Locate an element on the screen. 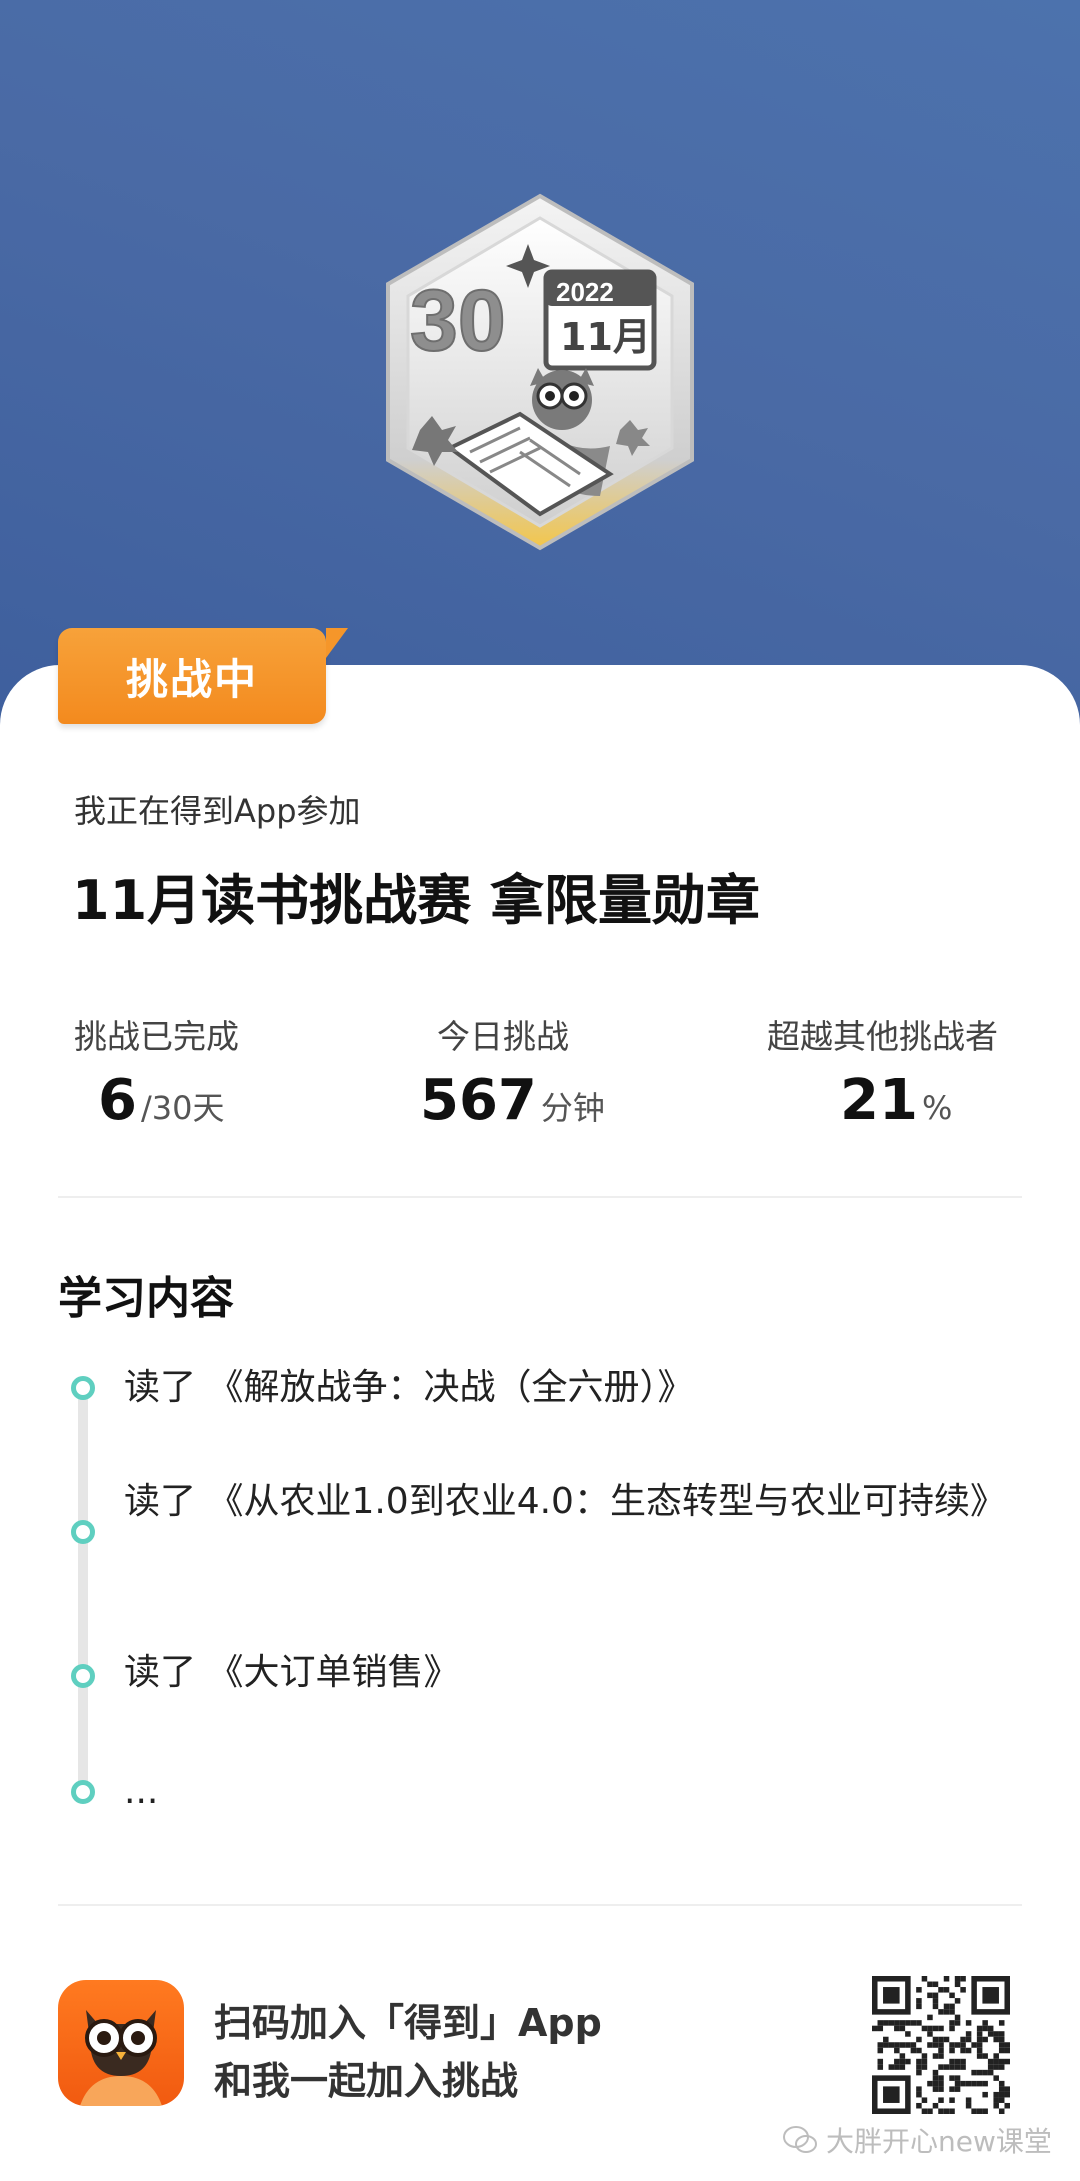 Image resolution: width=1080 pixels, height=2181 pixels. status-tag: 挑战中 is located at coordinates (203, 676).